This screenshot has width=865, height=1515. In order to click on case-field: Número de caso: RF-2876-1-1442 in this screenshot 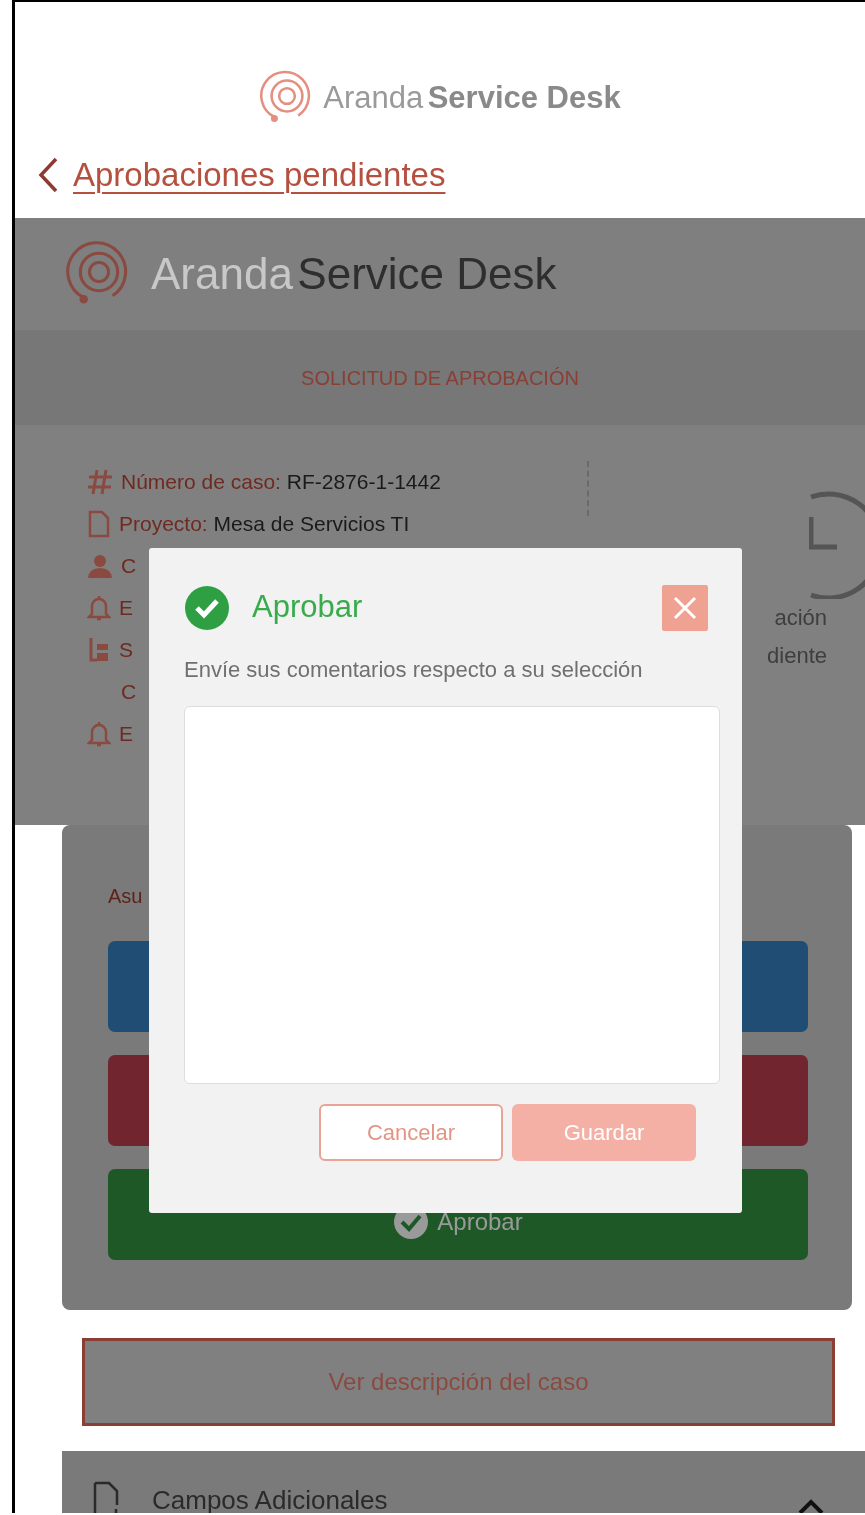, I will do `click(281, 482)`.